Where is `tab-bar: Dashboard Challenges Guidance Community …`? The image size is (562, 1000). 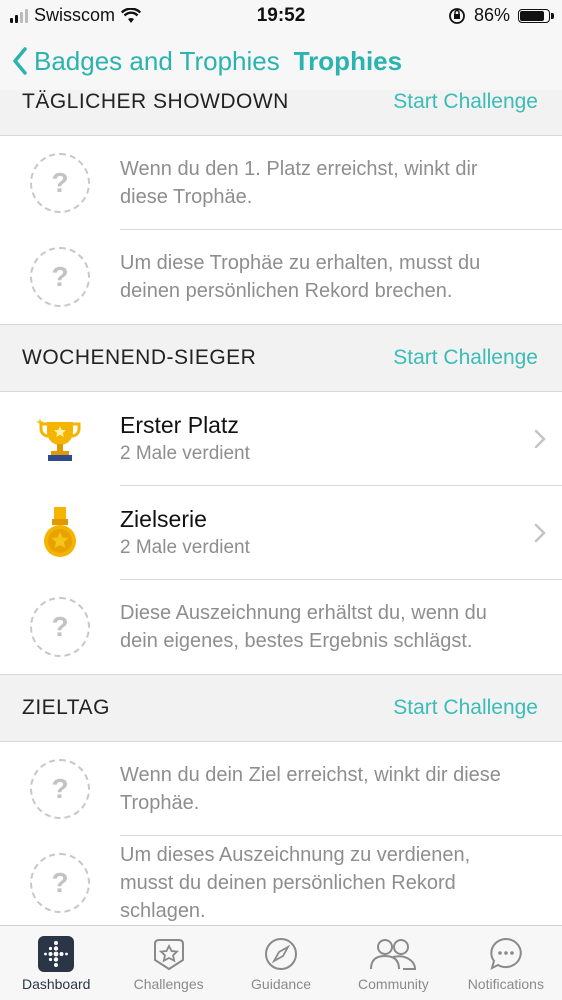
tab-bar: Dashboard Challenges Guidance Community … is located at coordinates (281, 962).